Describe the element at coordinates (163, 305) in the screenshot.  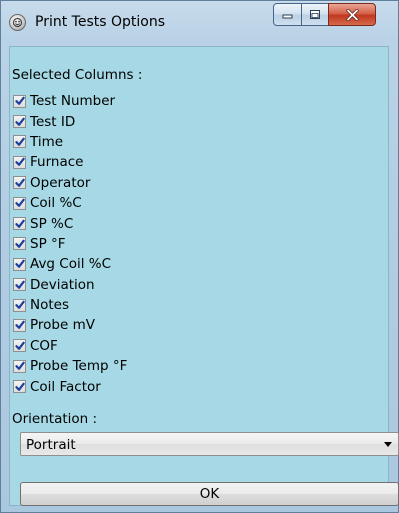
I see `column-option: Notes` at that location.